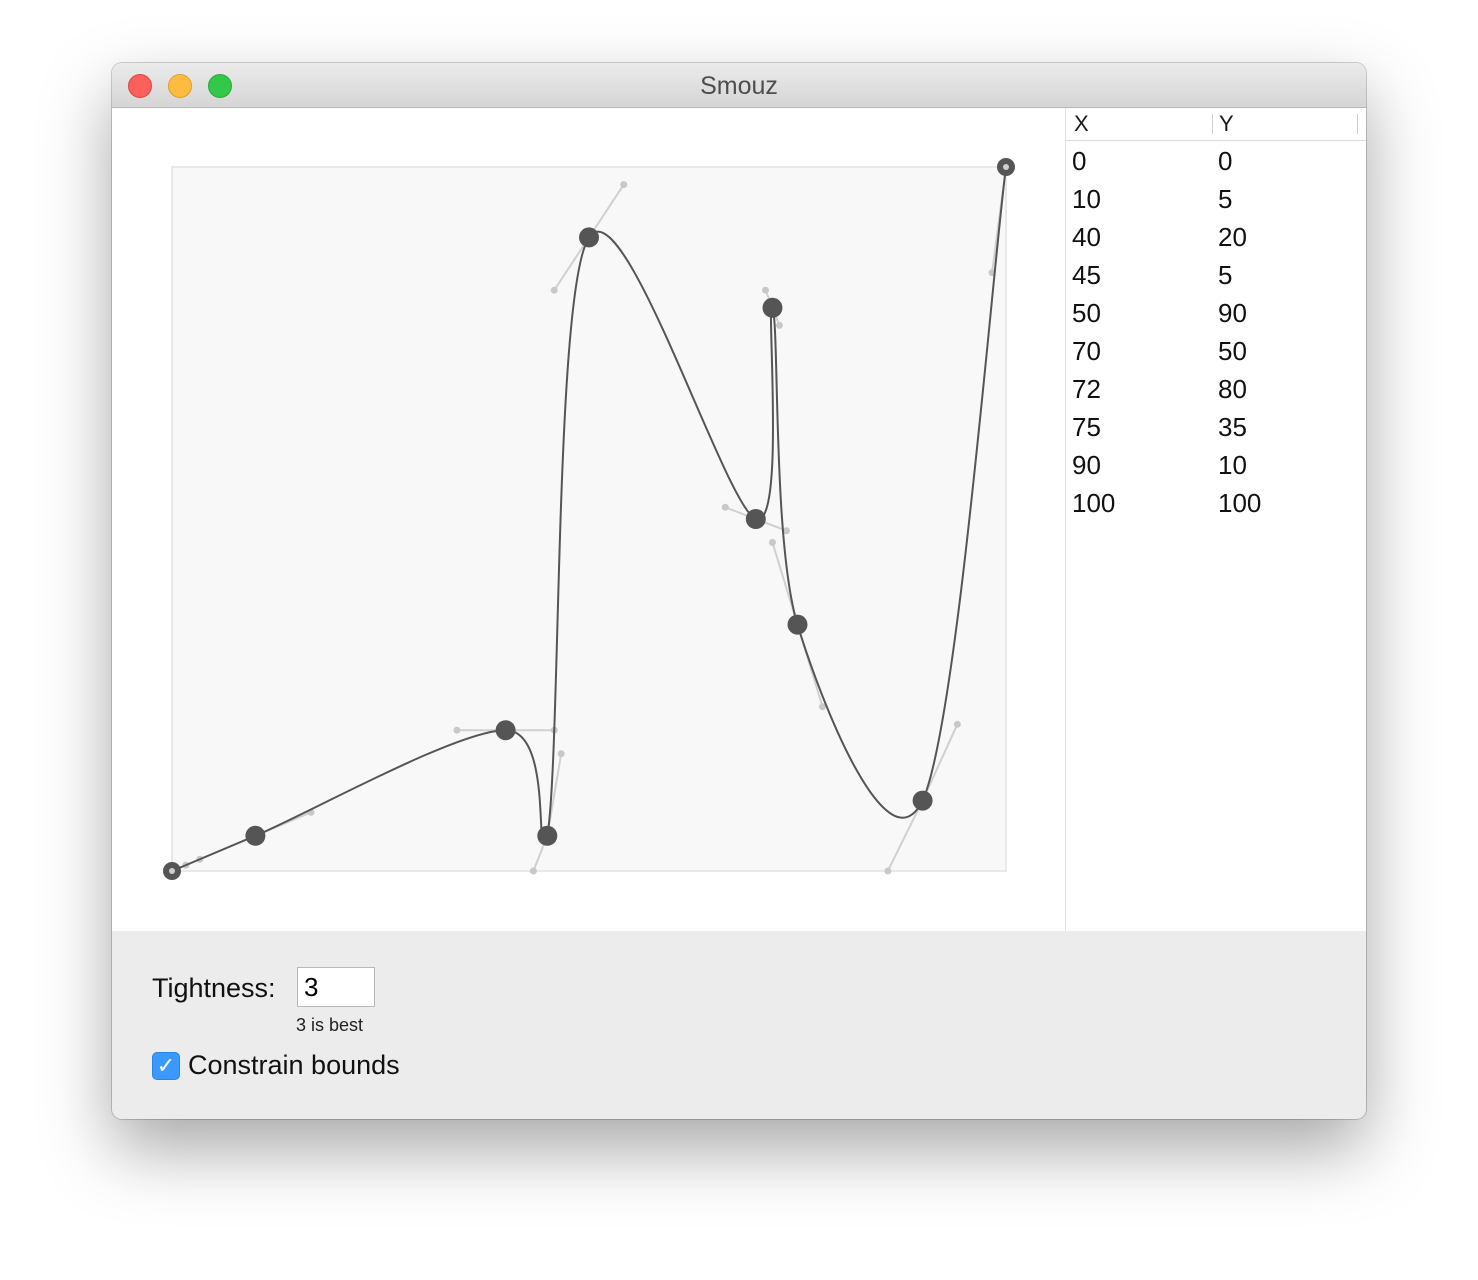  I want to click on table-row: 72 80, so click(1216, 391).